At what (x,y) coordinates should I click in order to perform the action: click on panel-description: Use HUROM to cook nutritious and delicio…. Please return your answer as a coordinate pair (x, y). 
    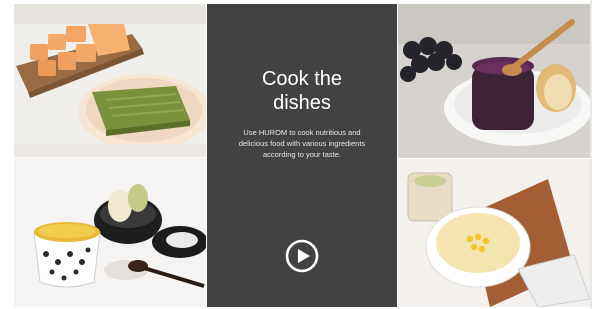
    Looking at the image, I should click on (302, 143).